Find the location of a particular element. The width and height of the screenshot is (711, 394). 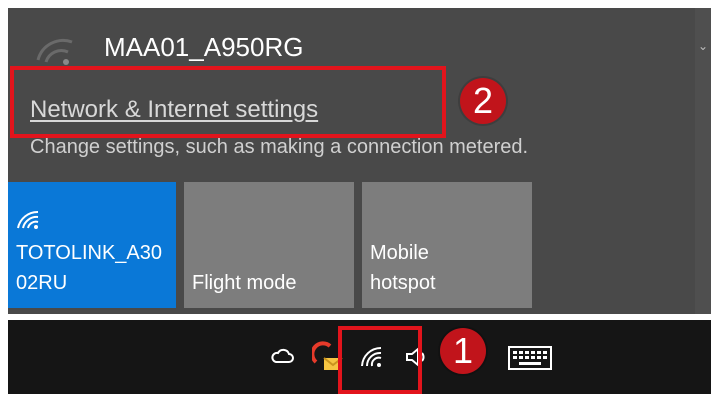

chevron-down-icon: ⌄ is located at coordinates (703, 46).